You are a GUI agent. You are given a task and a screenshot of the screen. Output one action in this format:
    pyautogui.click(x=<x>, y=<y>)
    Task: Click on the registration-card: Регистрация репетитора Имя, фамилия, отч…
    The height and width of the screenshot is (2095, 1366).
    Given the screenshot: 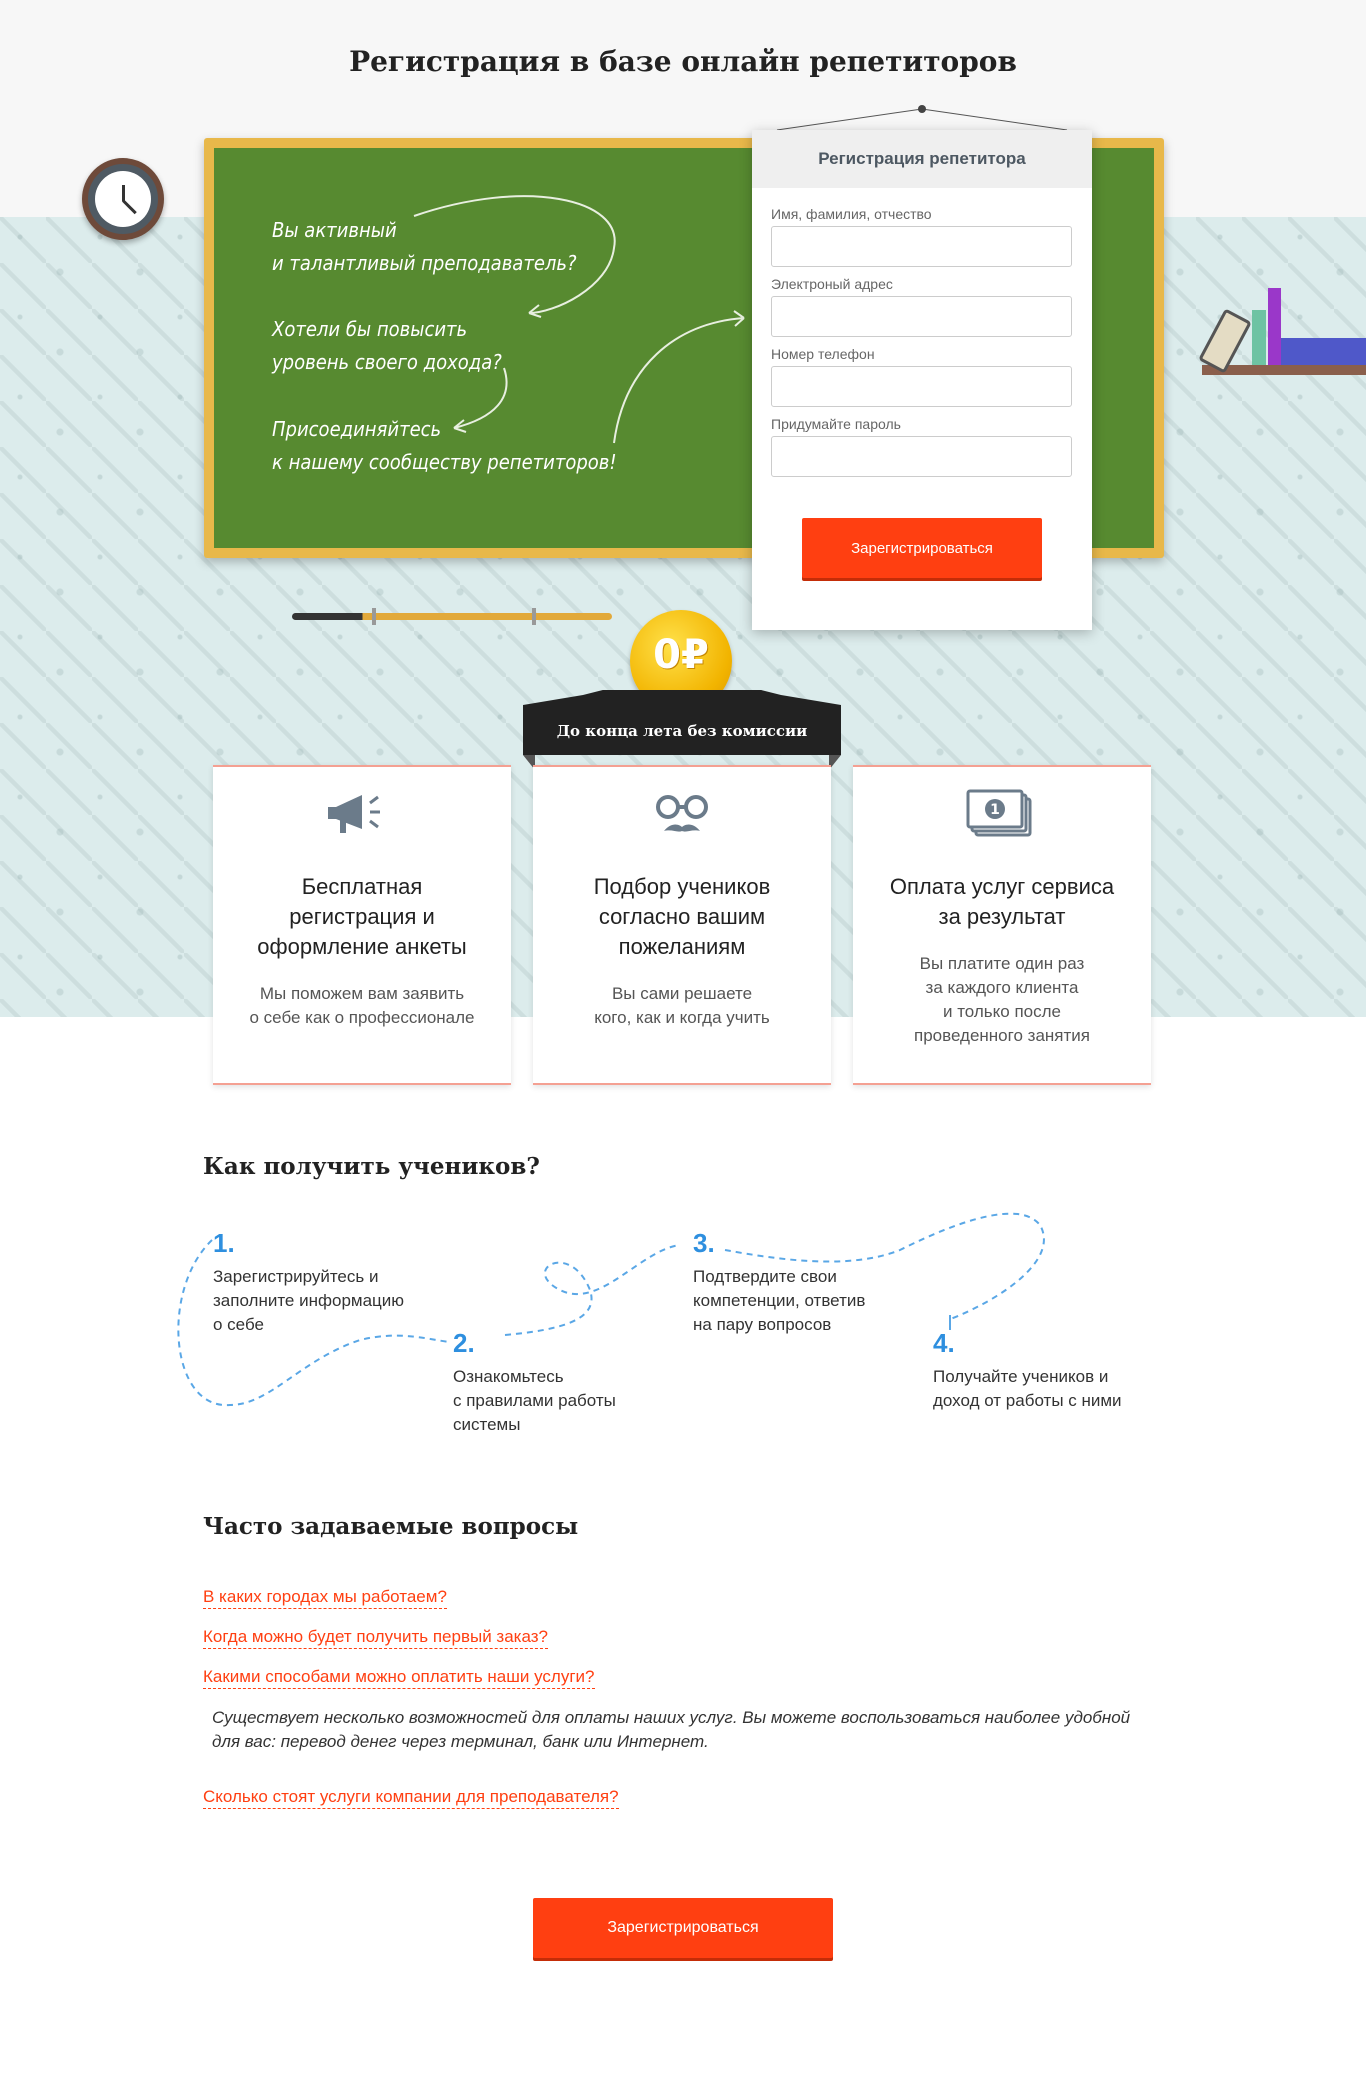 What is the action you would take?
    pyautogui.click(x=922, y=380)
    